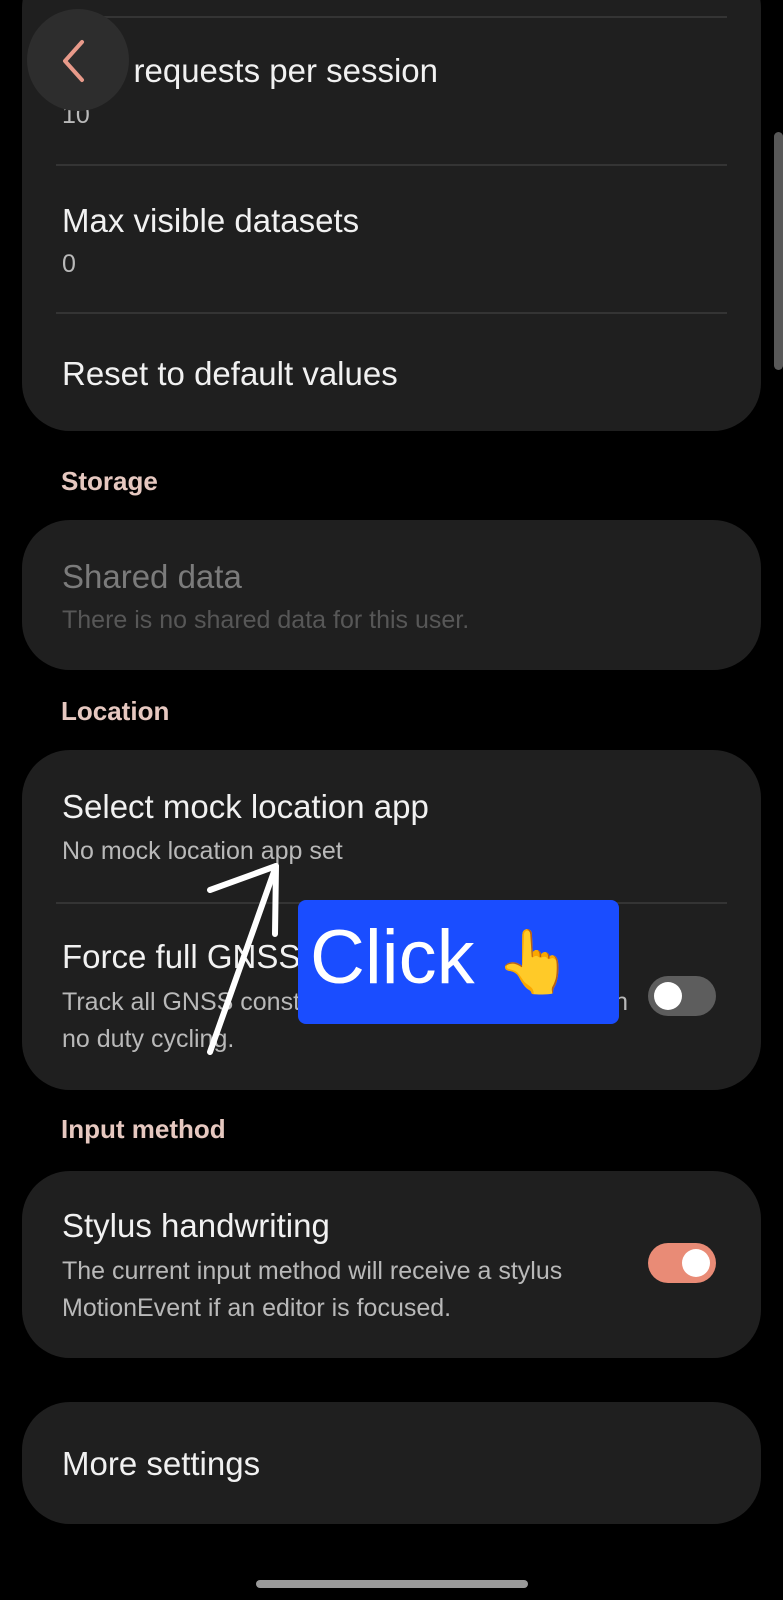 This screenshot has height=1600, width=783. What do you see at coordinates (109, 481) in the screenshot?
I see `section-header-storage: Storage` at bounding box center [109, 481].